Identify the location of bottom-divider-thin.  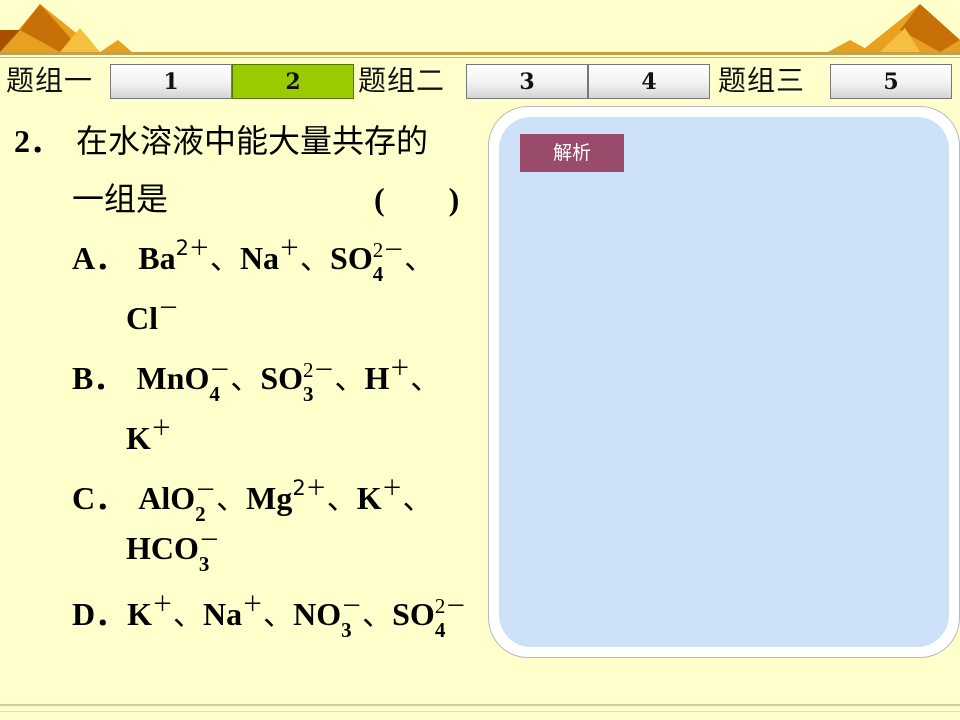
(480, 711).